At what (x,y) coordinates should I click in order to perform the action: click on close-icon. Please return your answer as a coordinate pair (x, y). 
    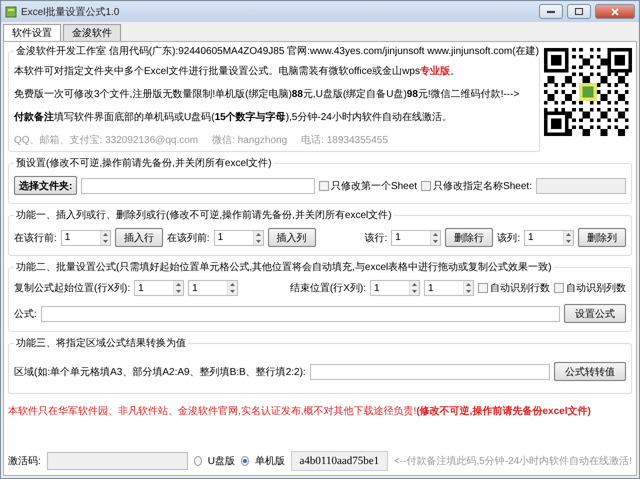
    Looking at the image, I should click on (615, 12).